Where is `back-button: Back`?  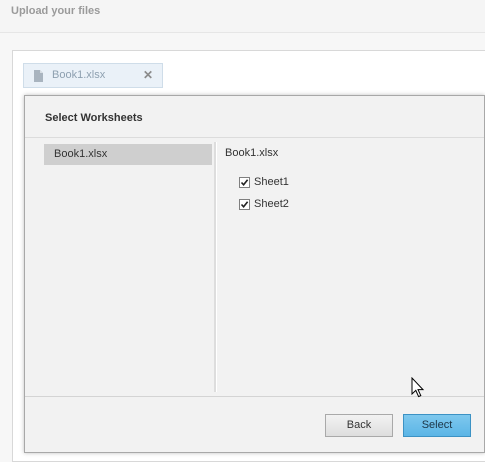 back-button: Back is located at coordinates (359, 425).